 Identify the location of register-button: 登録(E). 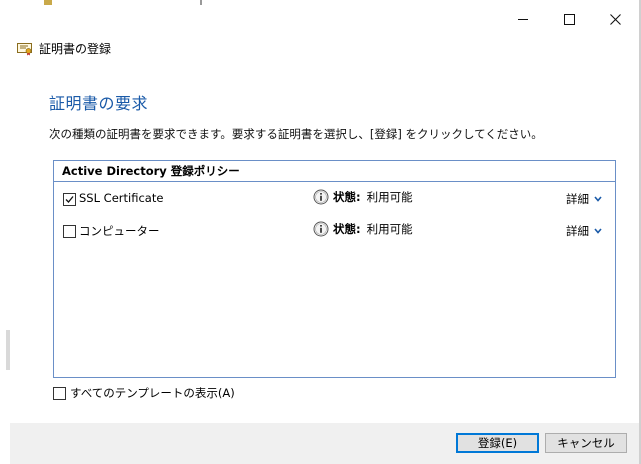
(497, 443).